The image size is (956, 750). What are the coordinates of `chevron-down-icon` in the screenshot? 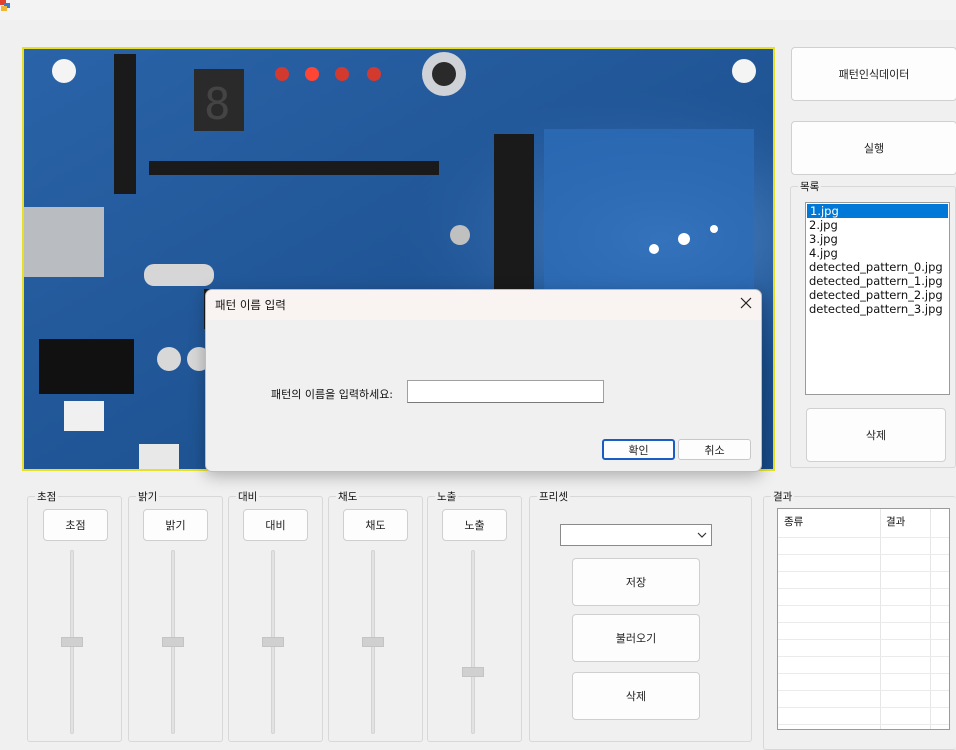 It's located at (702, 535).